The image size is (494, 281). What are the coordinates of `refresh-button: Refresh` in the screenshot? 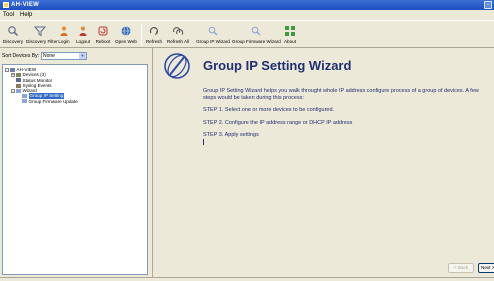 It's located at (154, 35).